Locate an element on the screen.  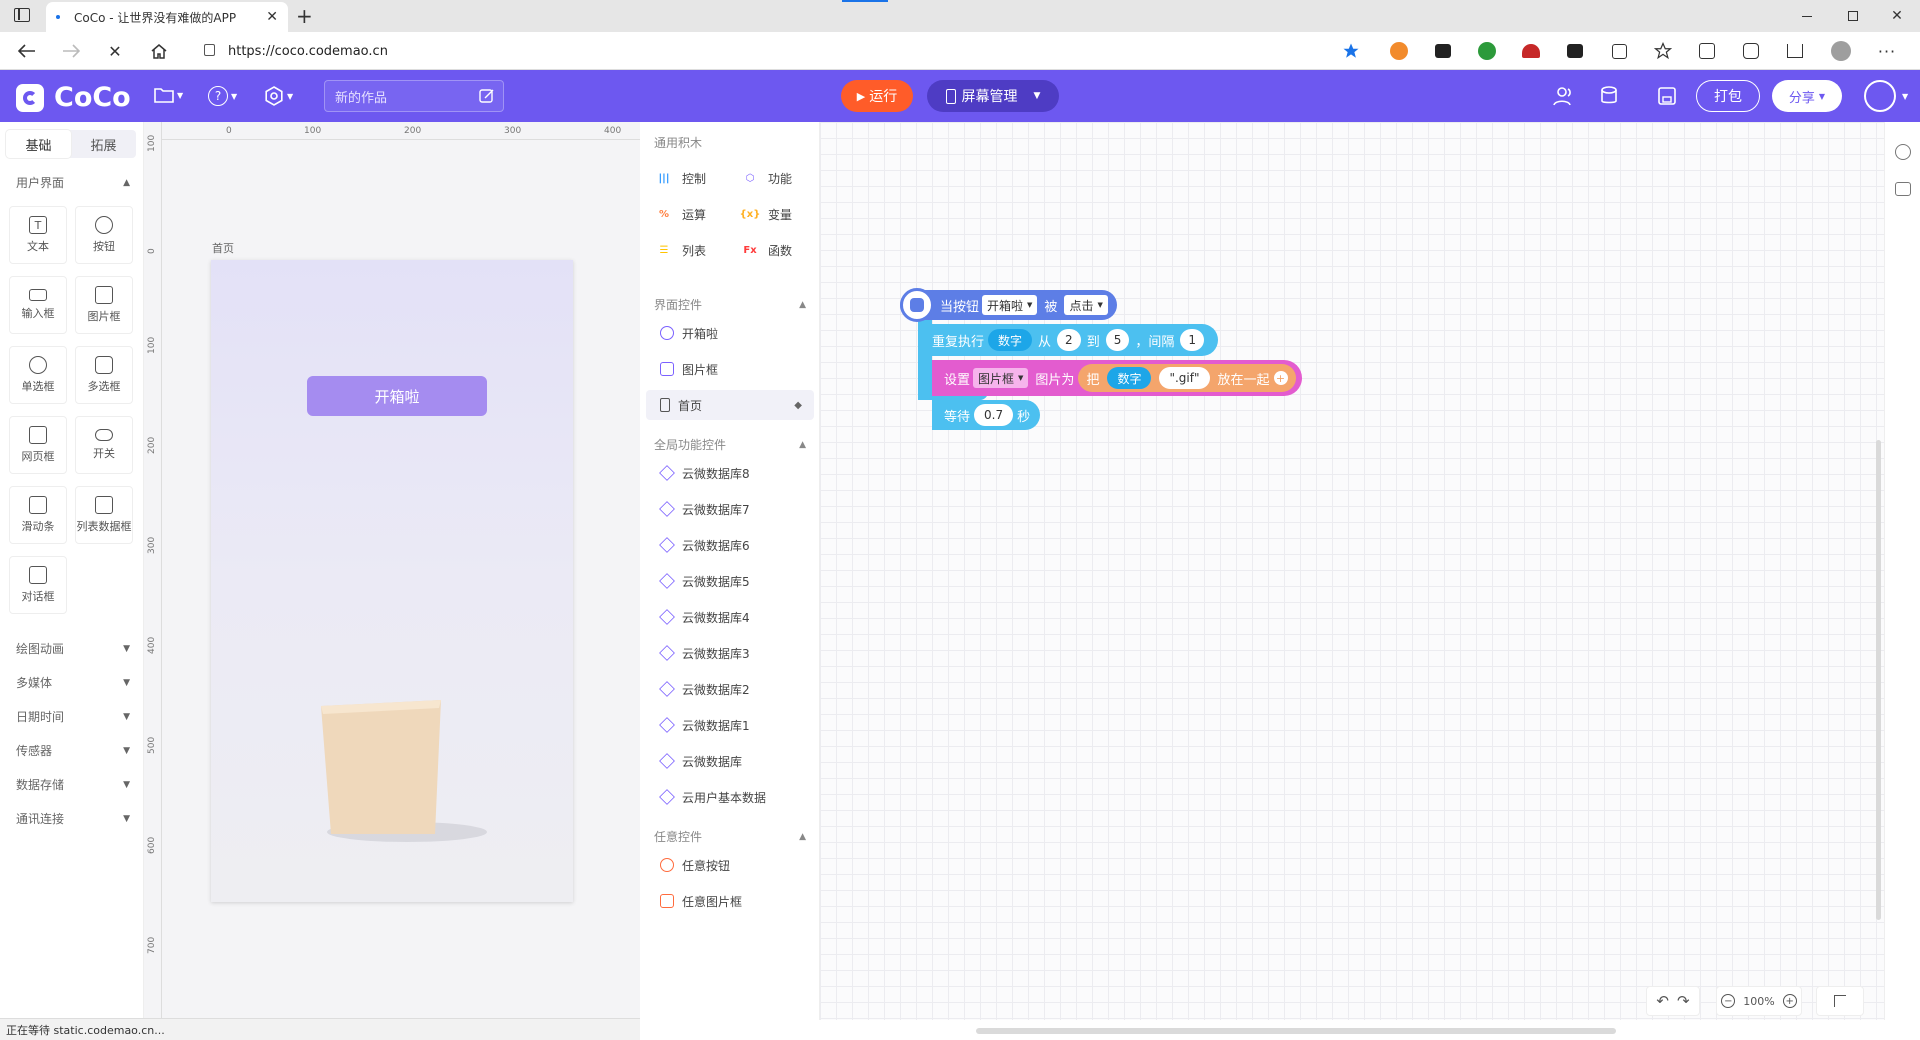
zoom-in-icon: + is located at coordinates (1789, 1001).